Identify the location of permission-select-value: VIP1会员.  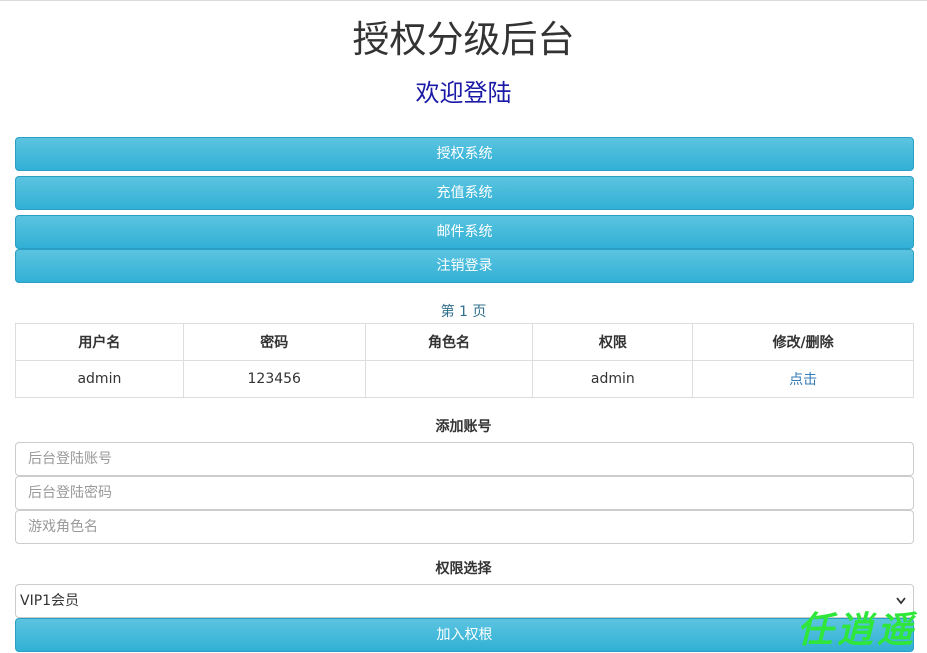
(50, 601).